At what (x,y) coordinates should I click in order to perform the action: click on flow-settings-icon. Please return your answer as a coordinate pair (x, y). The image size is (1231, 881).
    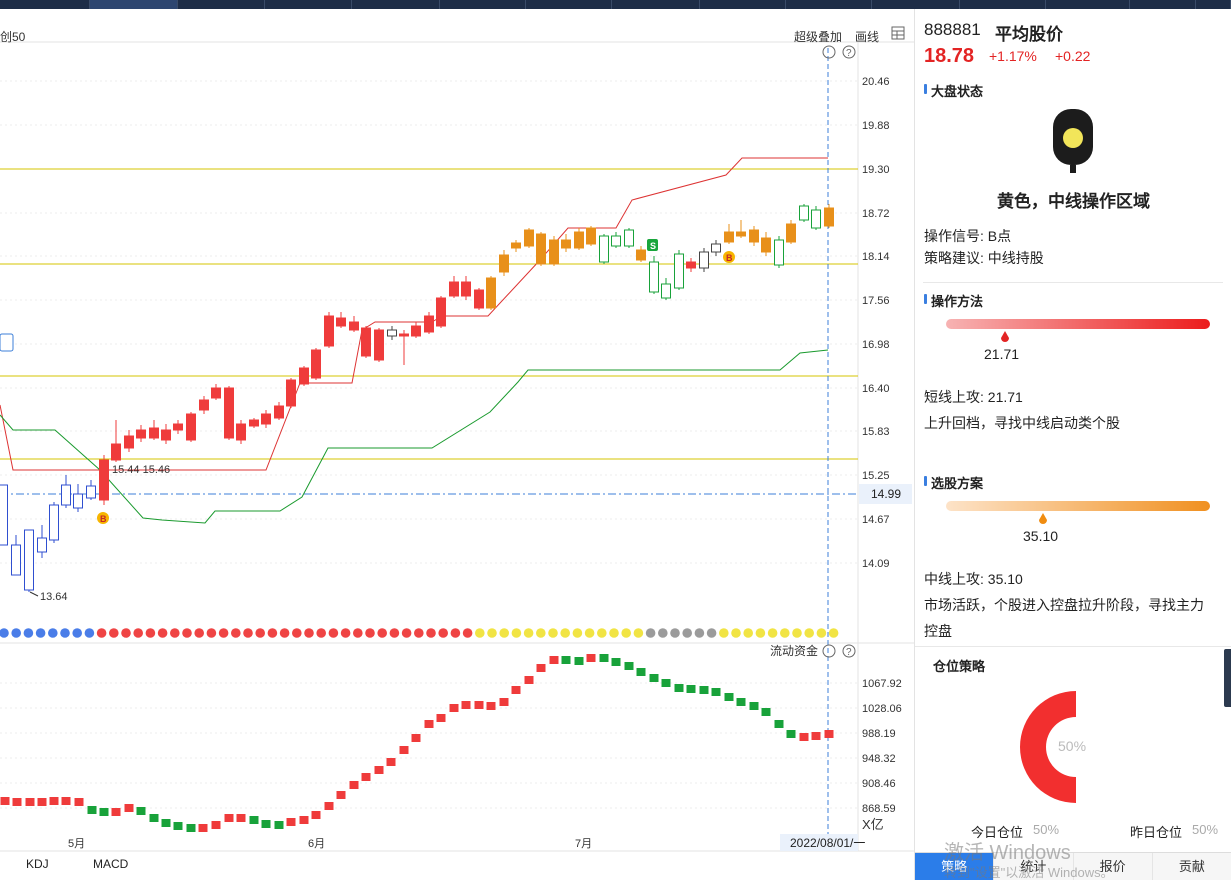
    Looking at the image, I should click on (829, 651).